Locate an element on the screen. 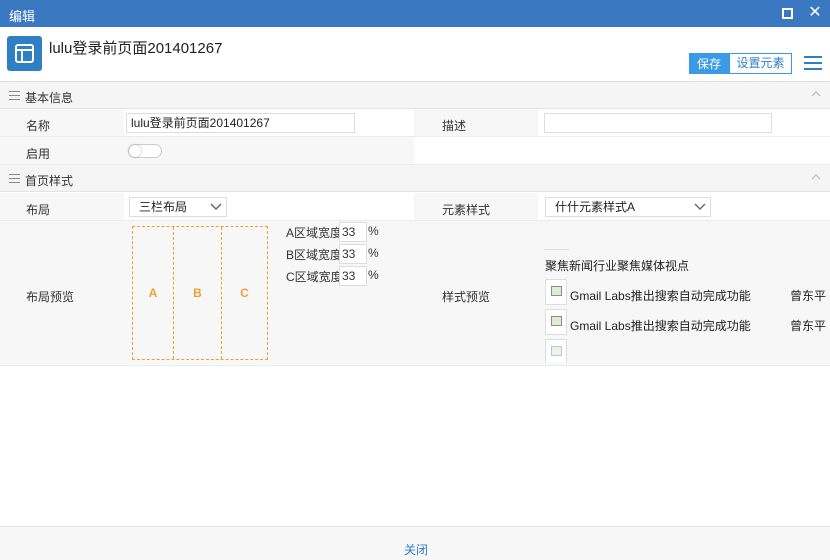 This screenshot has width=830, height=560. section-basic-header: 基本信息 is located at coordinates (415, 95).